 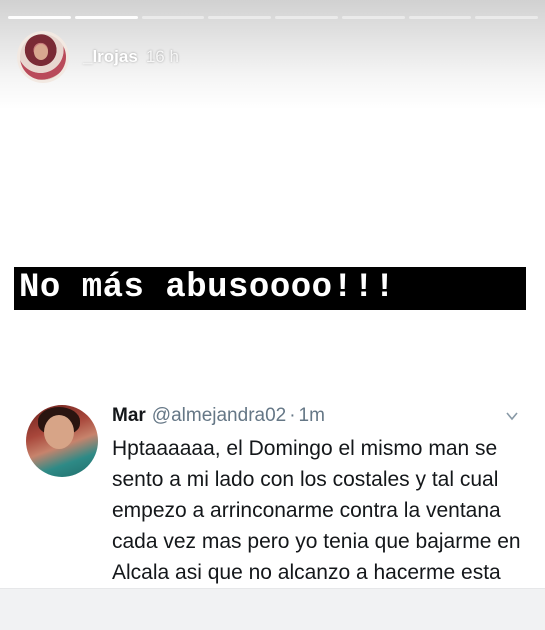 I want to click on tweet-time: 1m, so click(x=311, y=415).